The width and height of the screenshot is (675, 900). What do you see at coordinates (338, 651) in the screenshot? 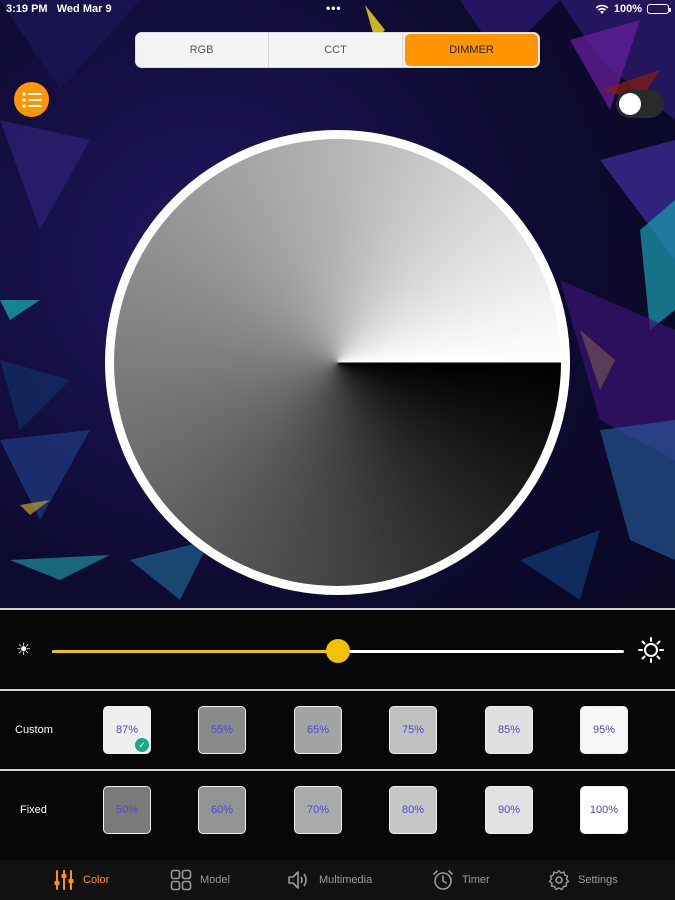
I see `brightness-slider-thumb` at bounding box center [338, 651].